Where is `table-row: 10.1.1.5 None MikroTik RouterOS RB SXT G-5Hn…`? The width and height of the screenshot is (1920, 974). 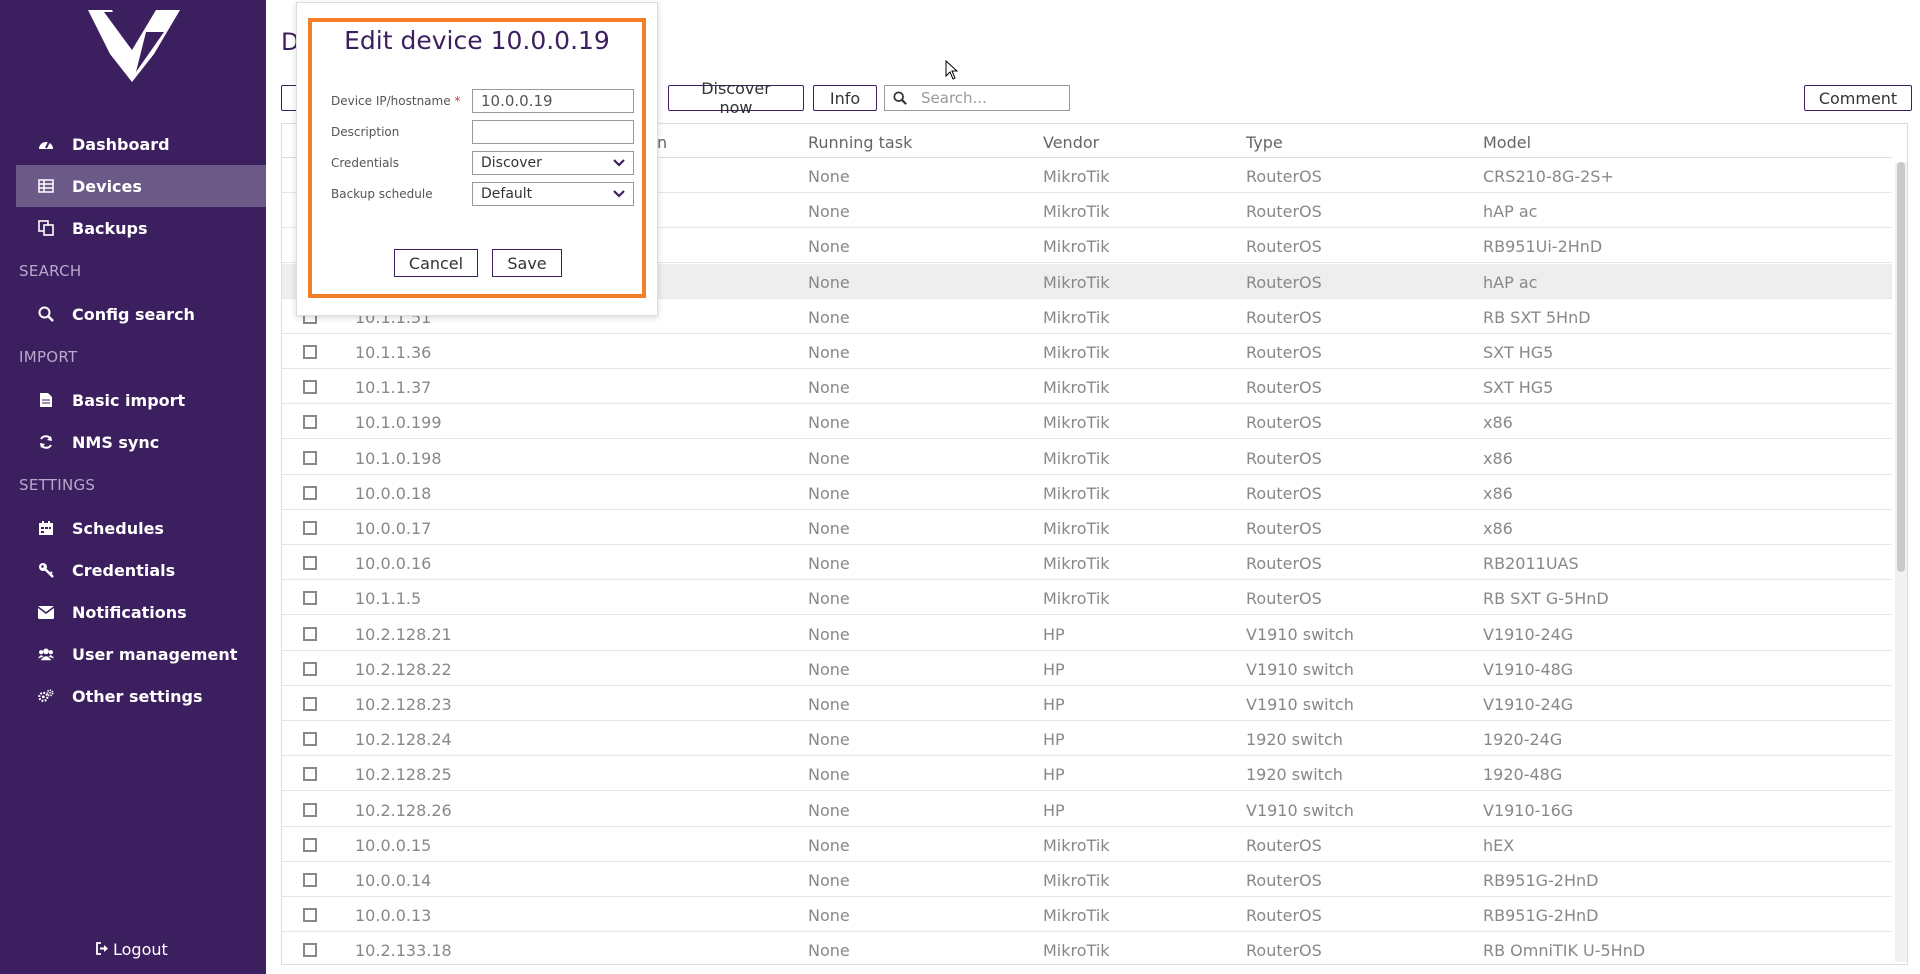 table-row: 10.1.1.5 None MikroTik RouterOS RB SXT G-5Hn… is located at coordinates (1087, 598).